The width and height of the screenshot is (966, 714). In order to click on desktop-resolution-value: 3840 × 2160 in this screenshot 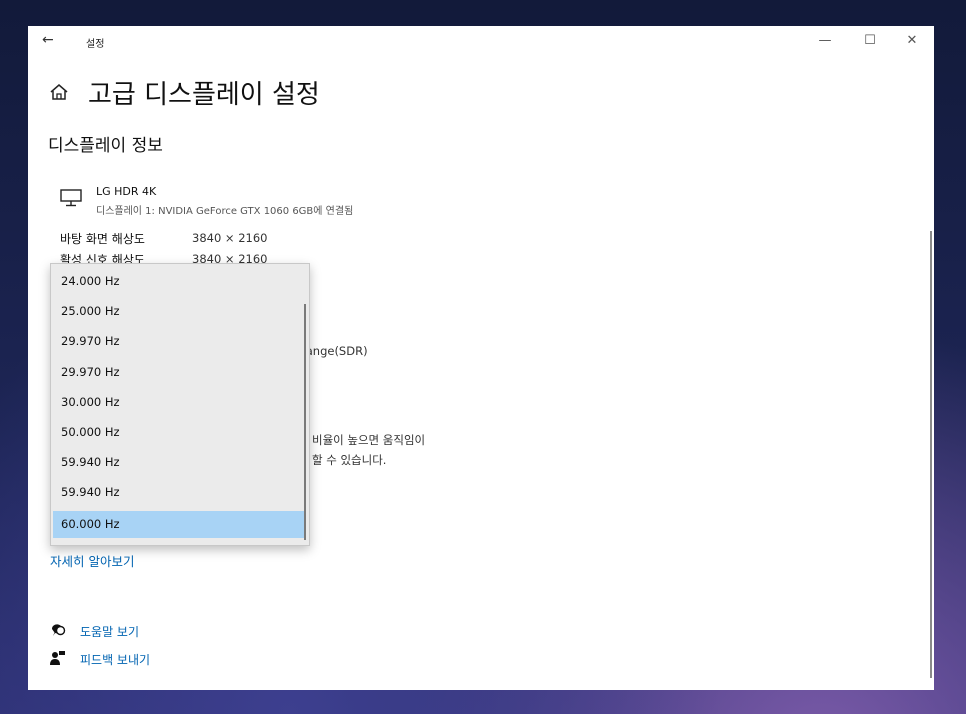, I will do `click(230, 238)`.